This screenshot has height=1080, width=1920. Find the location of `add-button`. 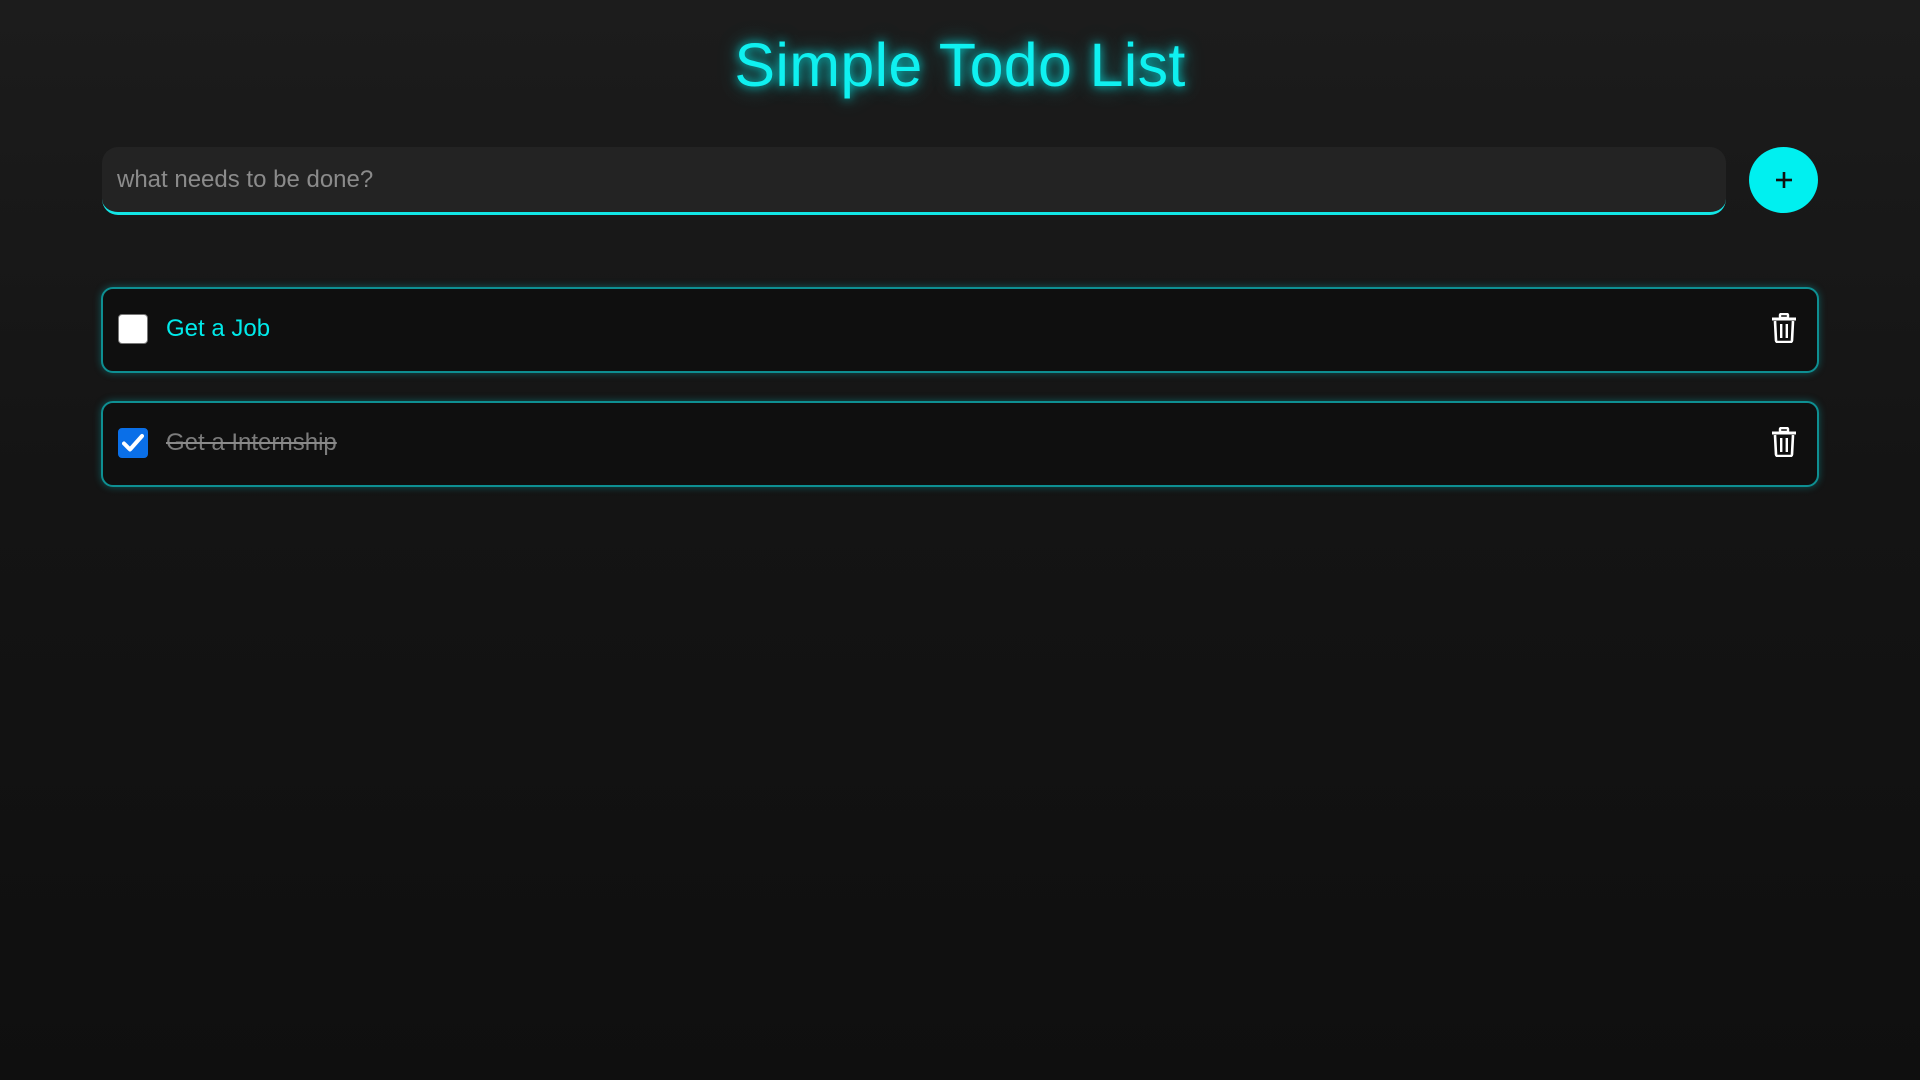

add-button is located at coordinates (1783, 180).